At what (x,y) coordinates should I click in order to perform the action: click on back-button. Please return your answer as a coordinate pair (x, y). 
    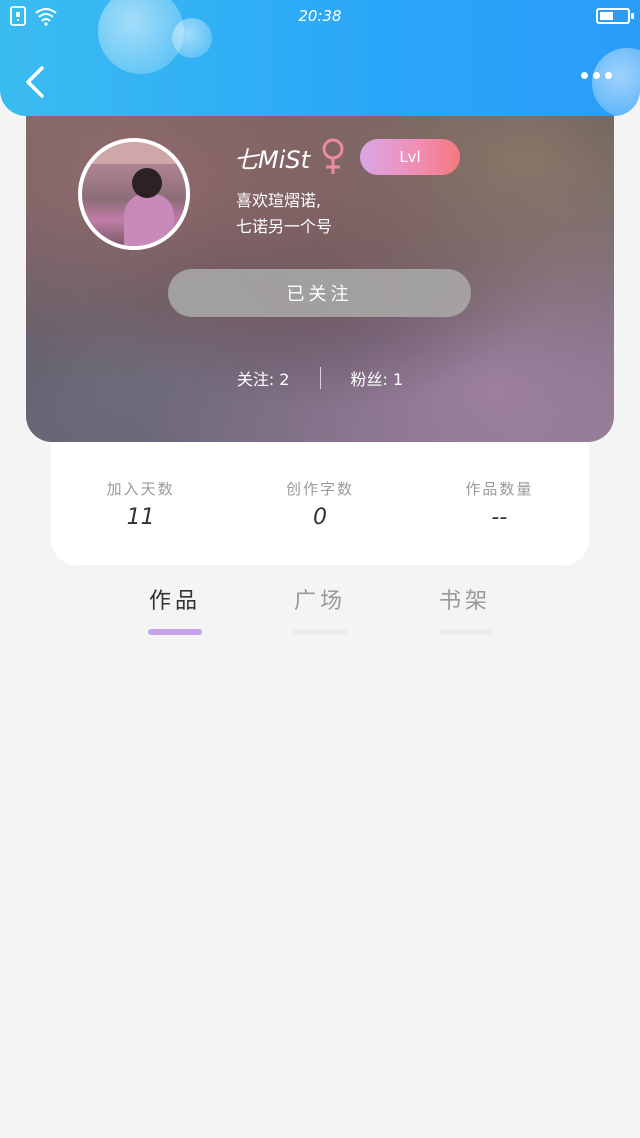
    Looking at the image, I should click on (35, 82).